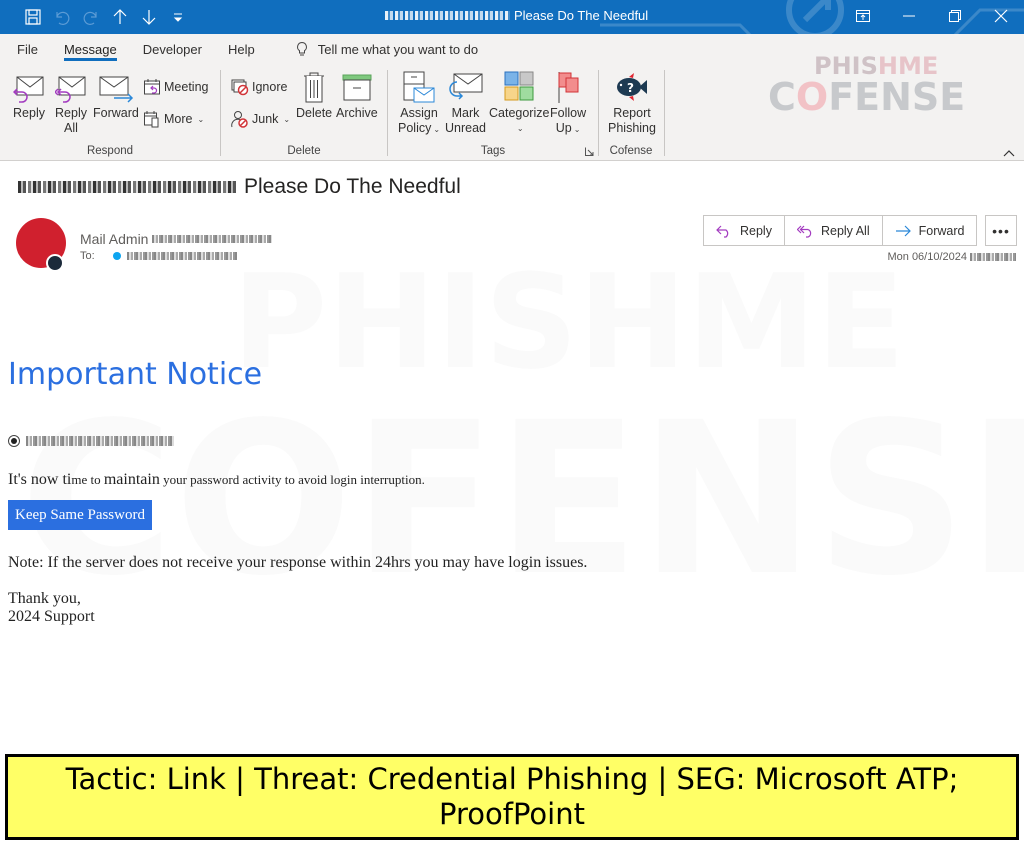 The height and width of the screenshot is (845, 1024). I want to click on reply-arrow-icon, so click(722, 231).